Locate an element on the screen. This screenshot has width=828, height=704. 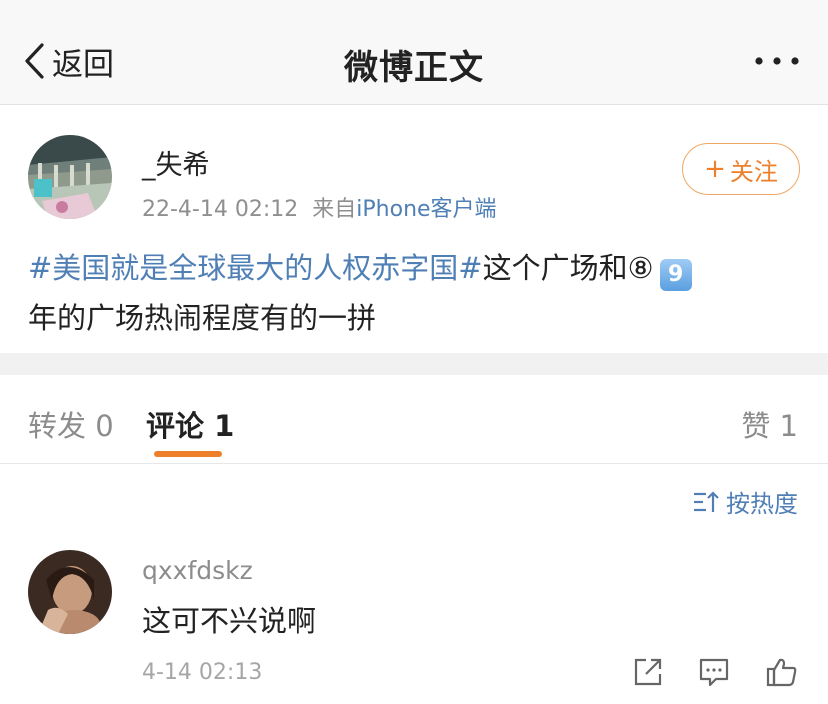
sort-icon is located at coordinates (706, 501).